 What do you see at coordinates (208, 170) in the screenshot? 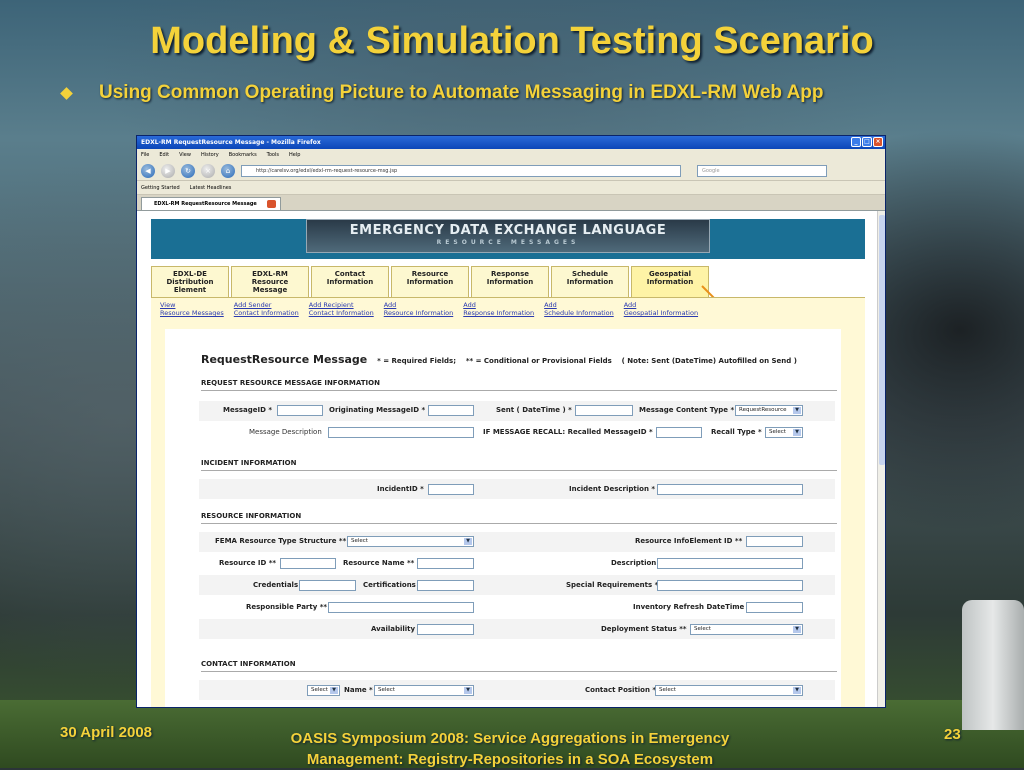
I see `stop-icon: ×` at bounding box center [208, 170].